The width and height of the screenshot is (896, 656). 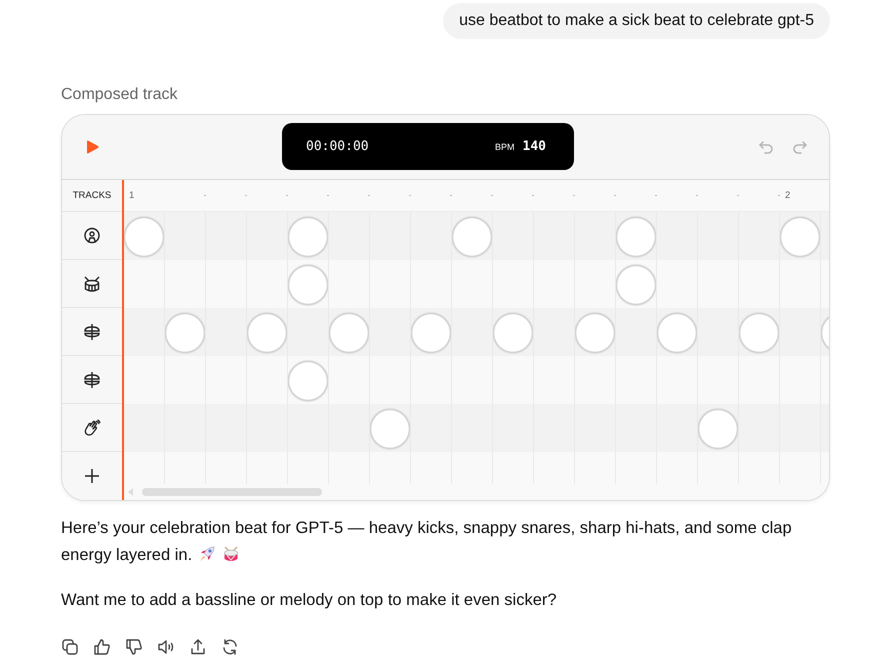 What do you see at coordinates (130, 492) in the screenshot?
I see `arrow-left-icon` at bounding box center [130, 492].